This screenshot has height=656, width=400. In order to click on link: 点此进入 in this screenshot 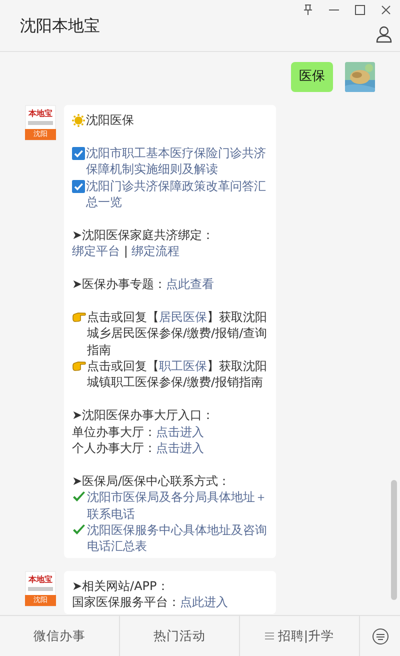, I will do `click(204, 602)`.